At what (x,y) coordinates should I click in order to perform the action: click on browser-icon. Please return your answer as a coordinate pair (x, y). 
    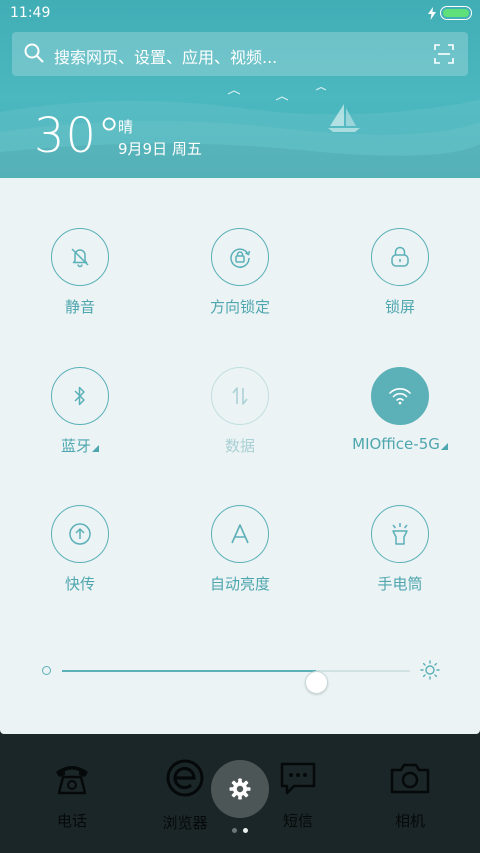
    Looking at the image, I should click on (185, 778).